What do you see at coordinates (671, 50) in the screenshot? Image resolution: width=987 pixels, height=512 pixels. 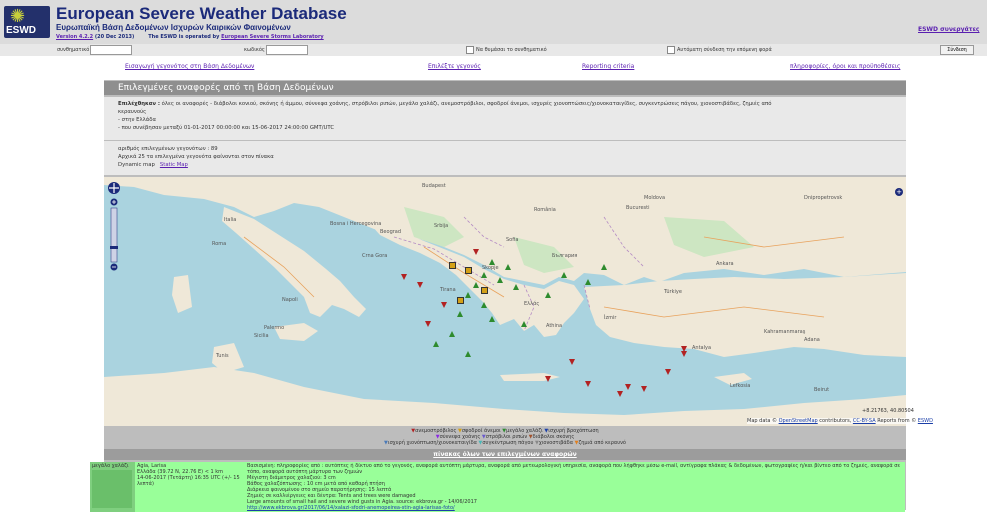 I see `auto-login-checkbox` at bounding box center [671, 50].